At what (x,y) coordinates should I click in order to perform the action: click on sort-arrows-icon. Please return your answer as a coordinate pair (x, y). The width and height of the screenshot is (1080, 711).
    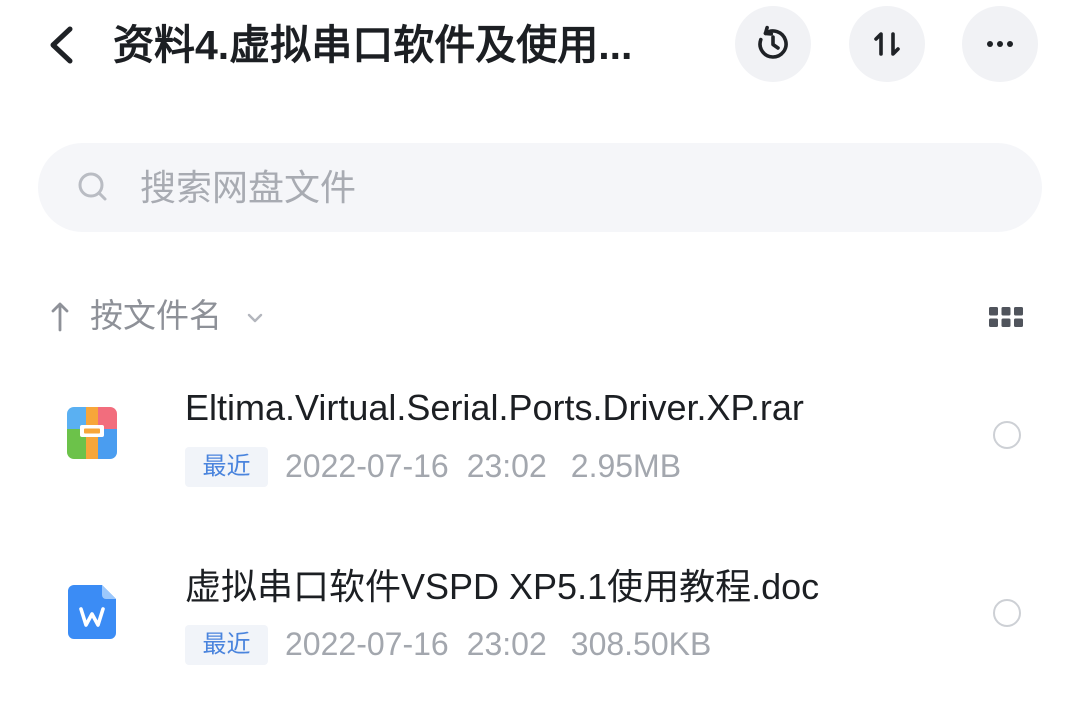
    Looking at the image, I should click on (887, 44).